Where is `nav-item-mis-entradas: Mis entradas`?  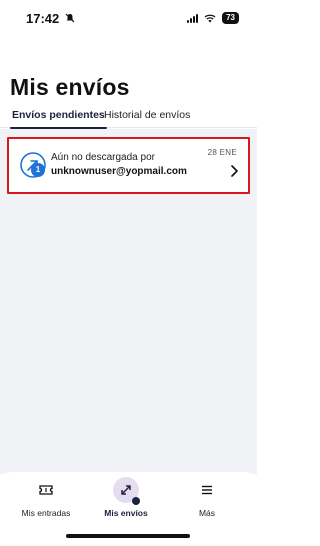
nav-item-mis-entradas: Mis entradas is located at coordinates (46, 498).